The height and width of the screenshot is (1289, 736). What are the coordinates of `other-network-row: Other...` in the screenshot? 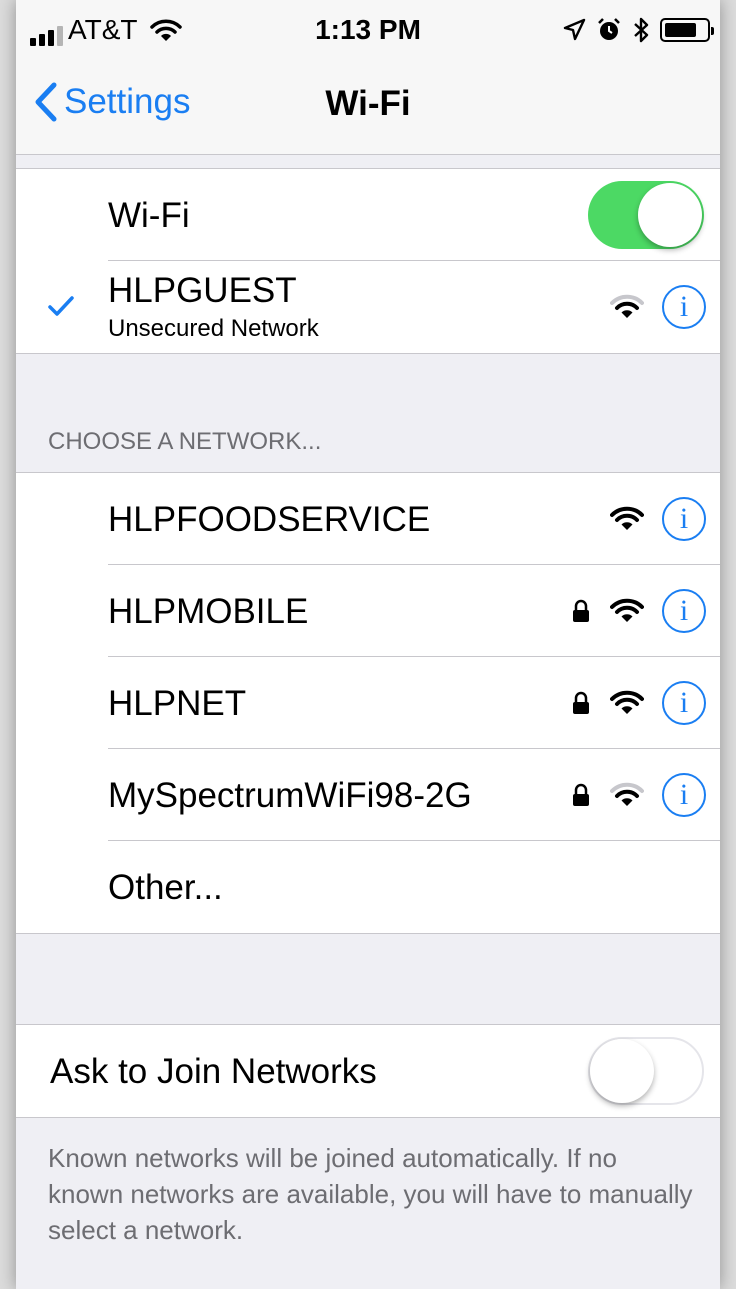 It's located at (368, 887).